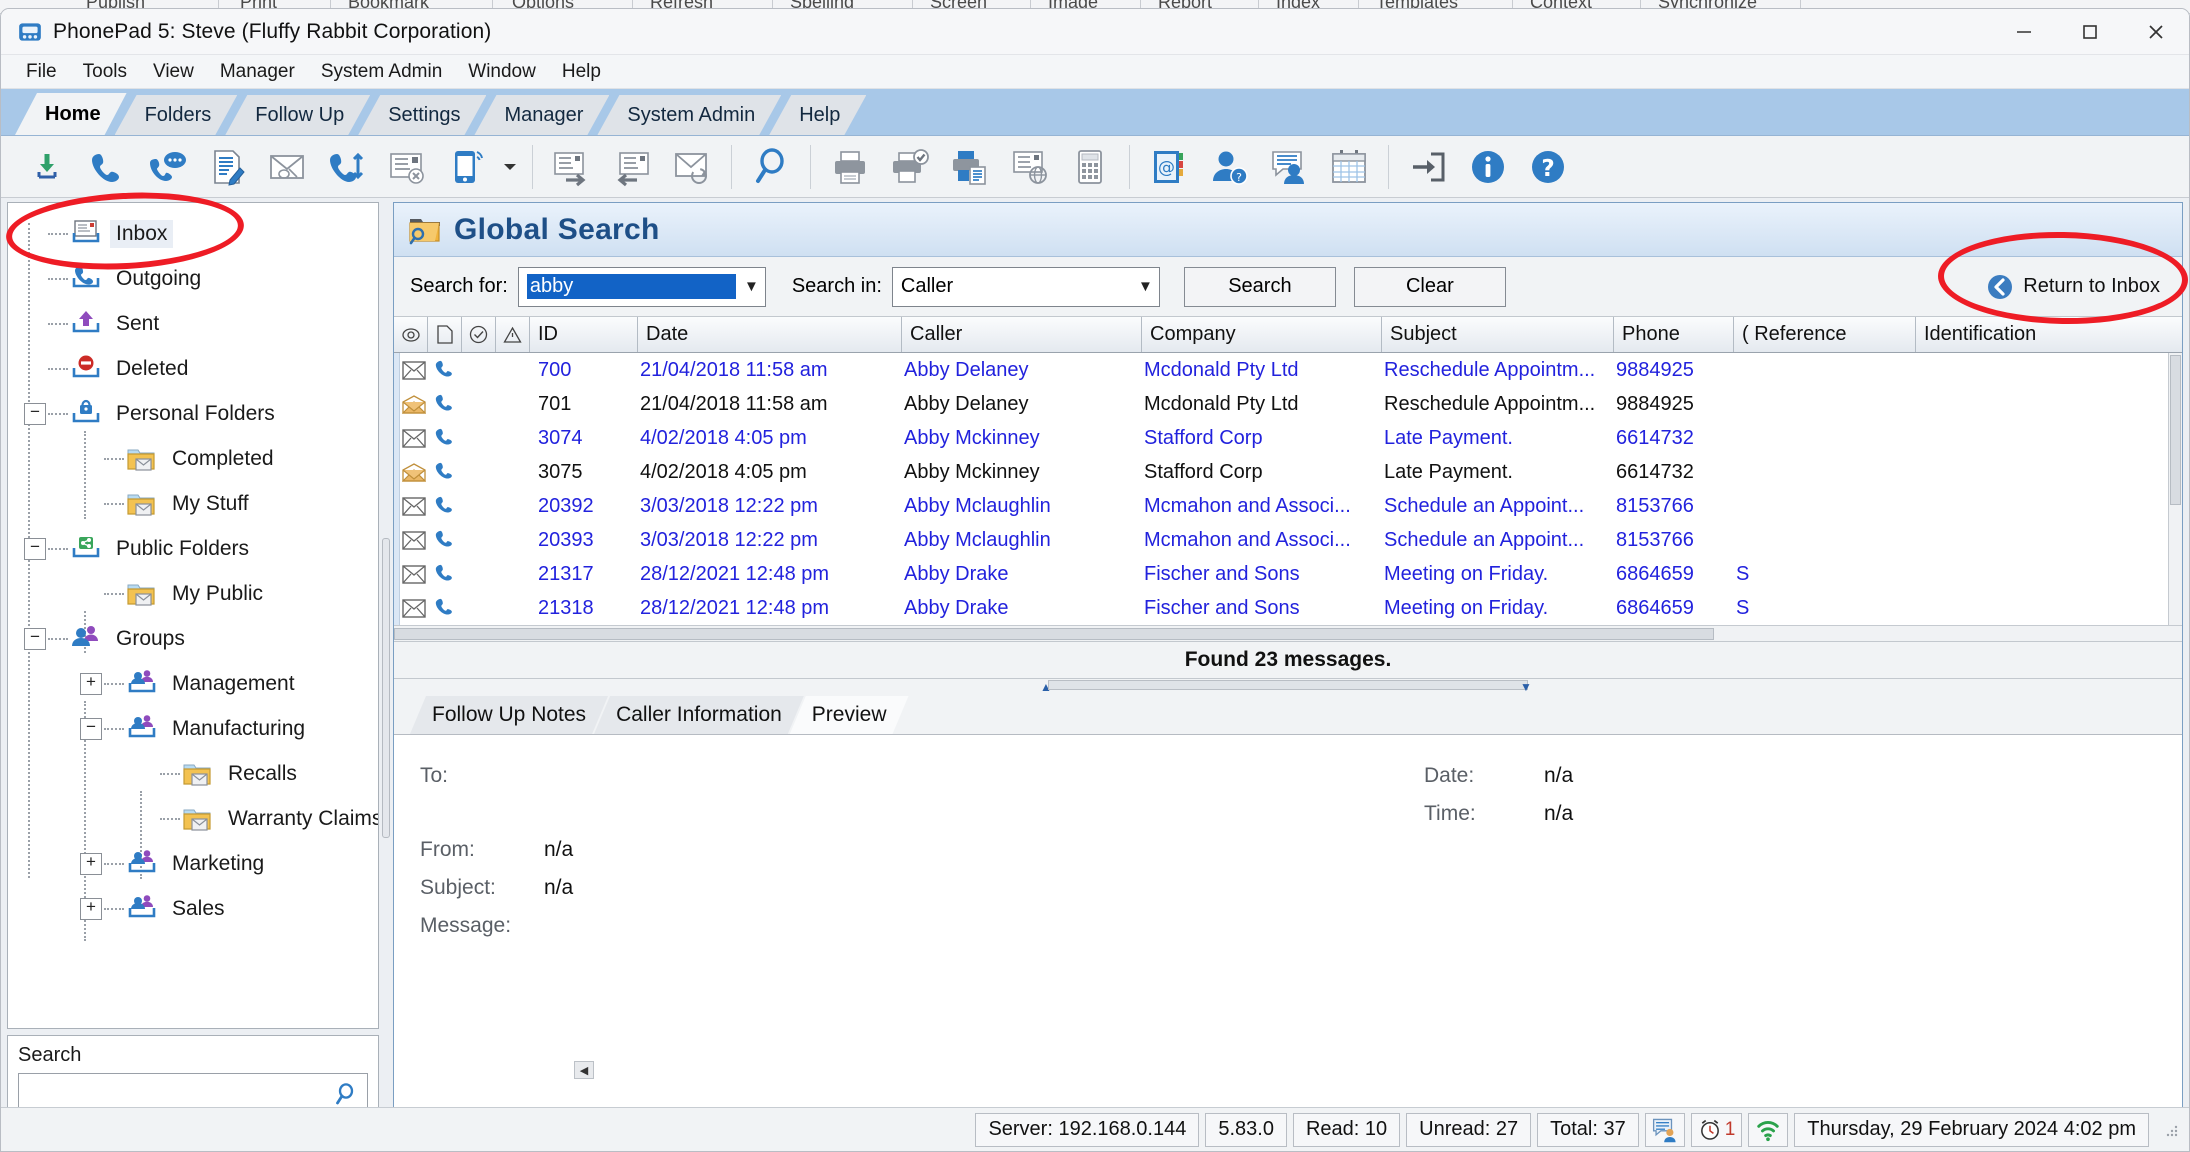 The image size is (2190, 1152). I want to click on sidebar-item-completed: Completed, so click(196, 458).